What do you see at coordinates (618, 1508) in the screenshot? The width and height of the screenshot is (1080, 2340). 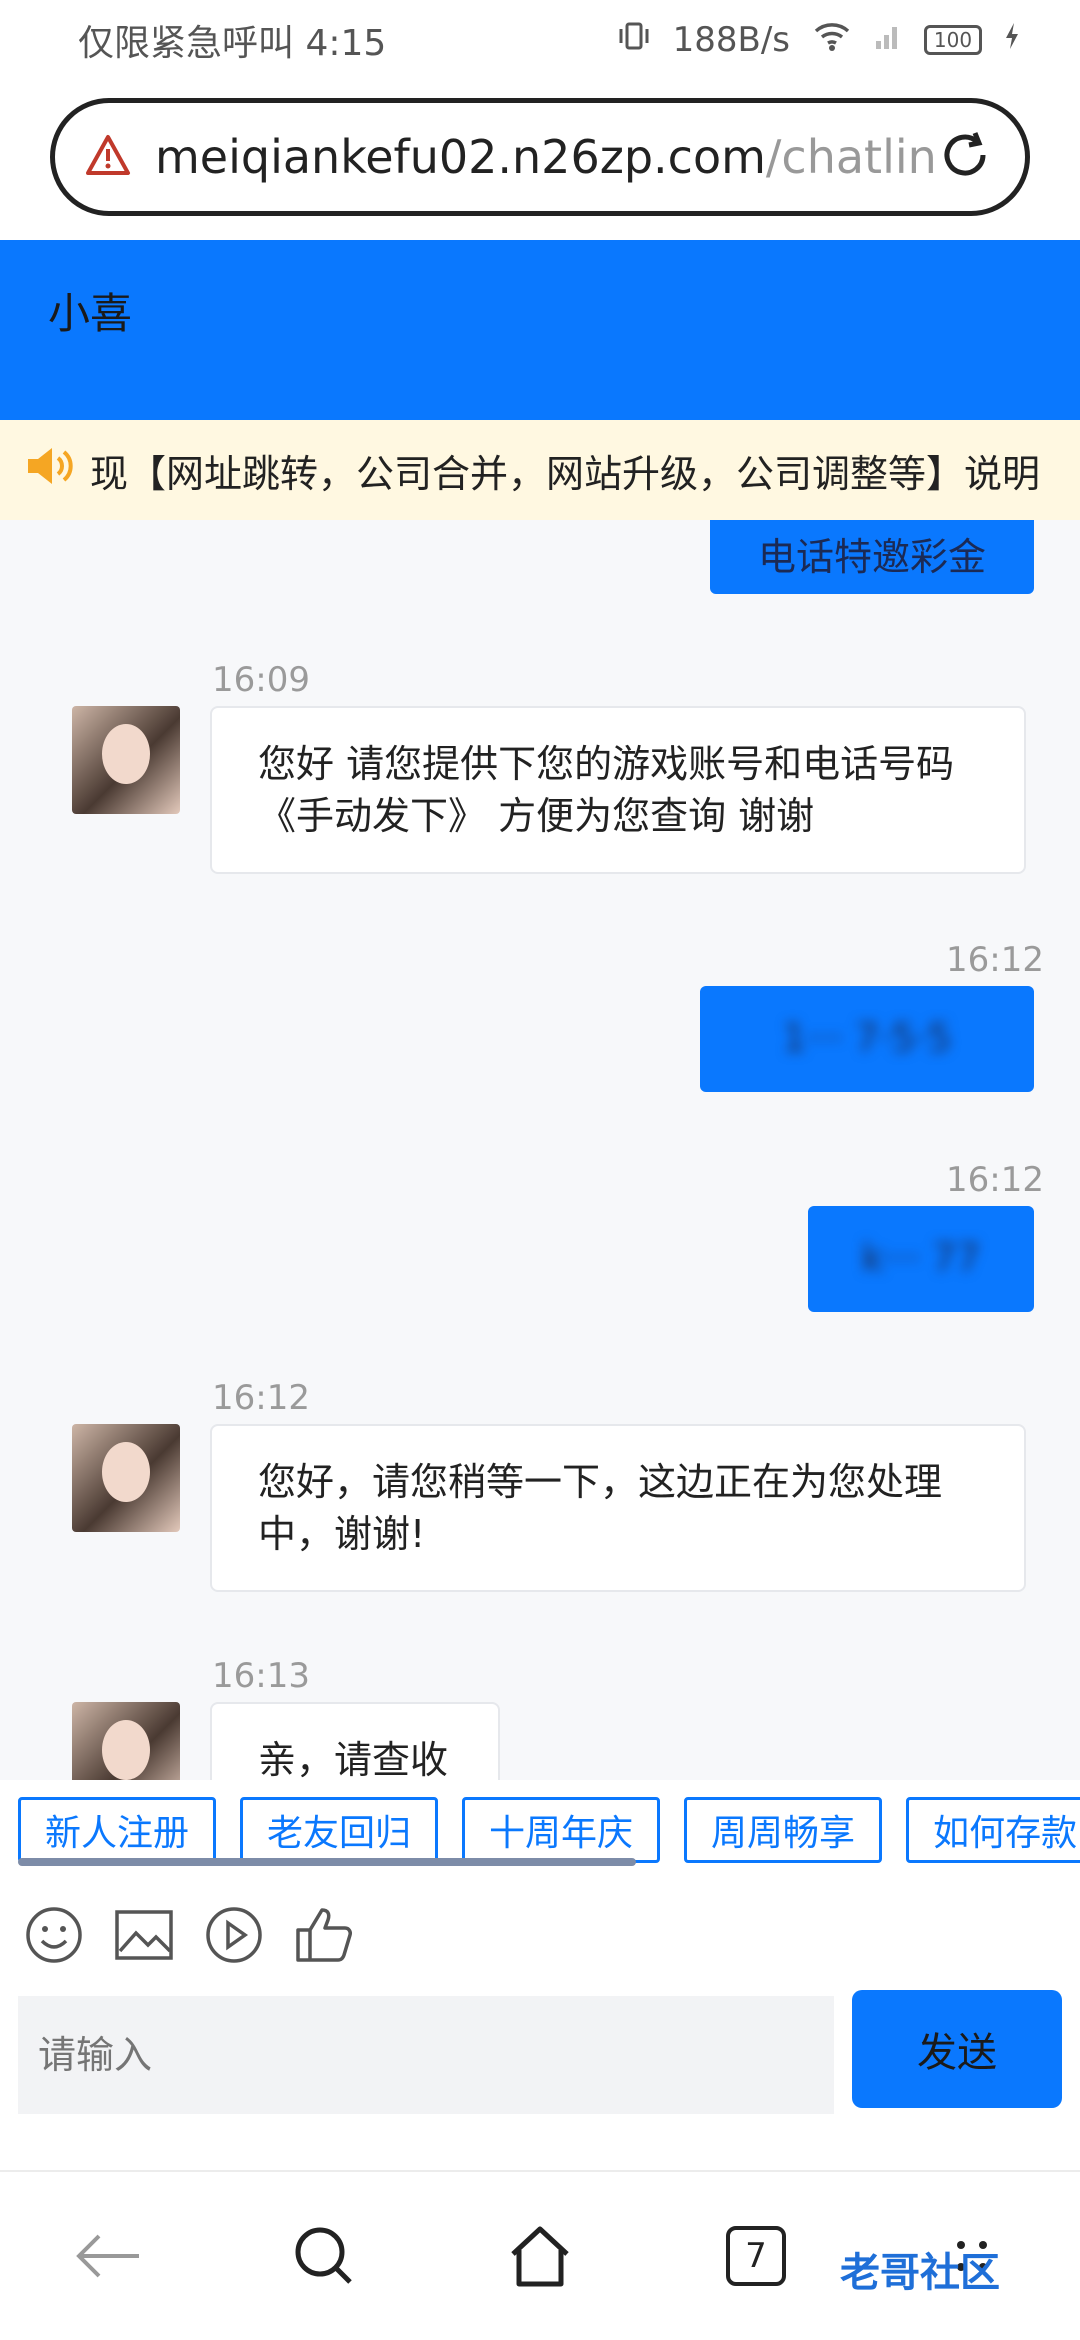 I see `incoming-bubble: 您好，请您稍等一下，这边正在为您处理 中，谢谢!` at bounding box center [618, 1508].